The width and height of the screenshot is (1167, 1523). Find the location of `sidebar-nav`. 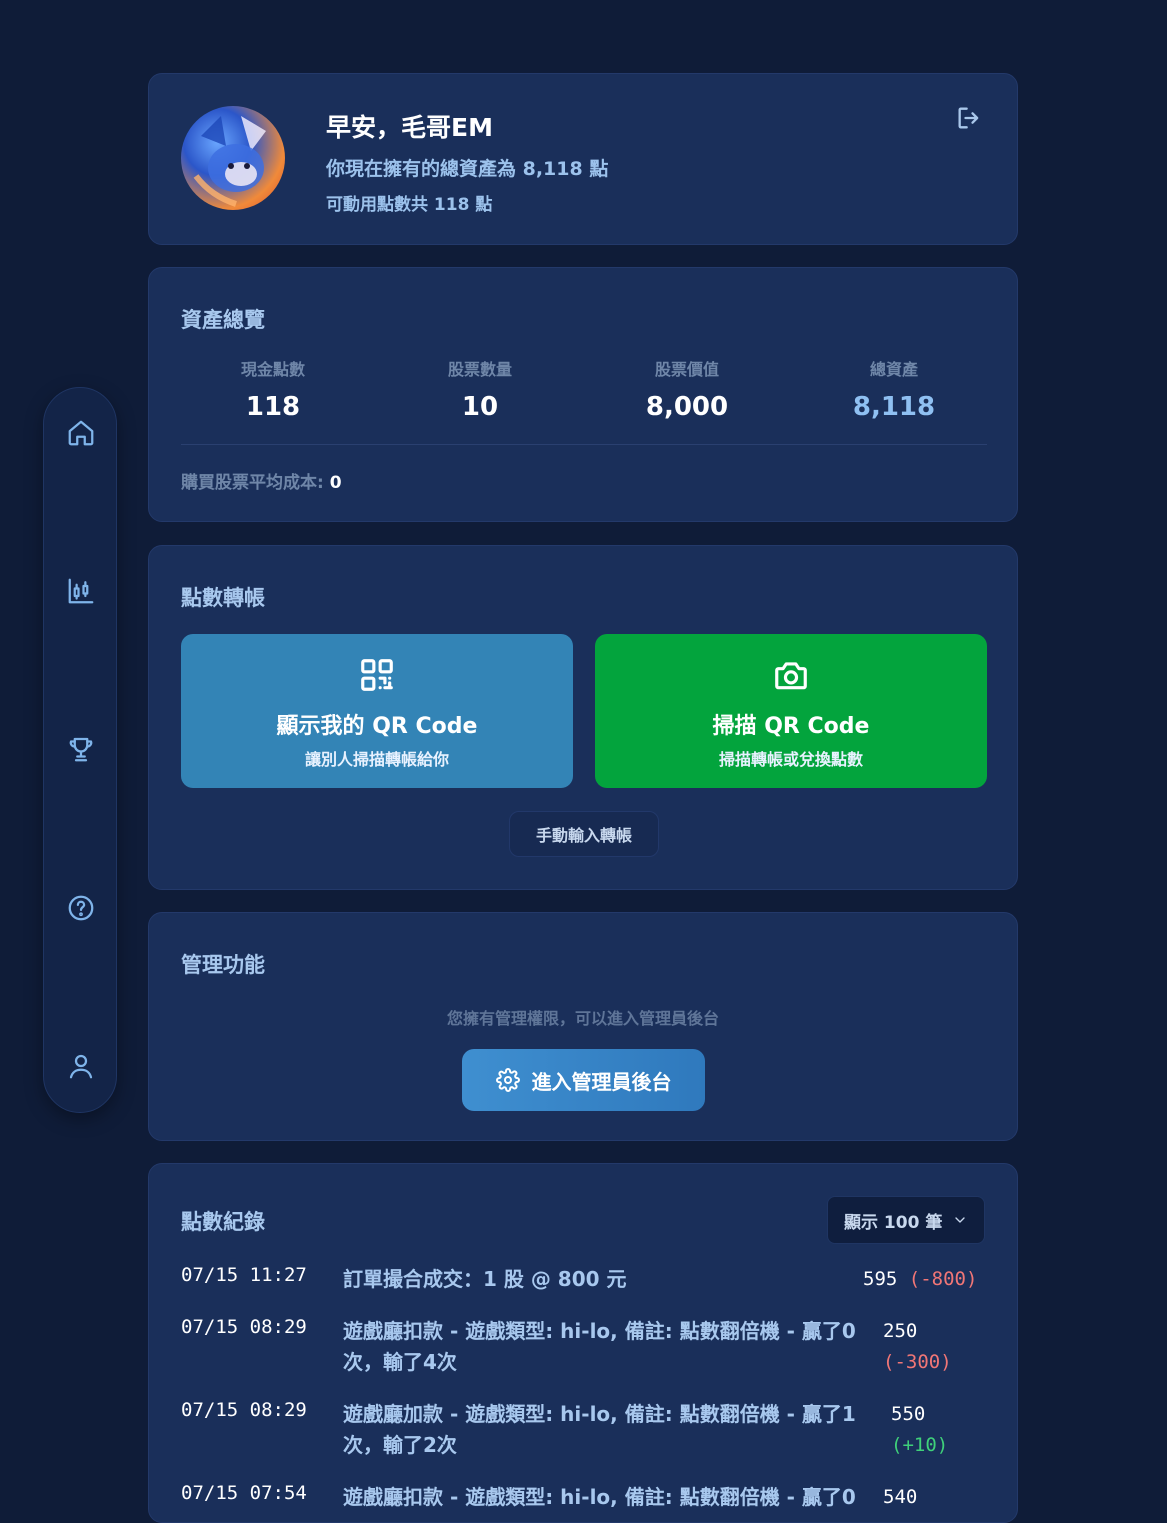

sidebar-nav is located at coordinates (80, 750).